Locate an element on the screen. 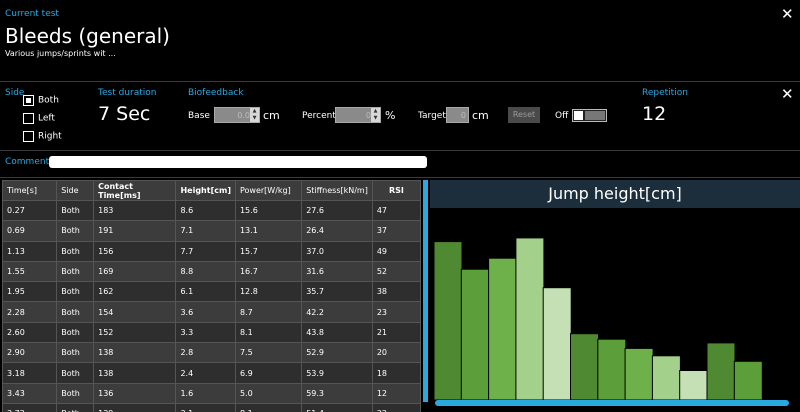  column-header: Power[W/kg] is located at coordinates (268, 190).